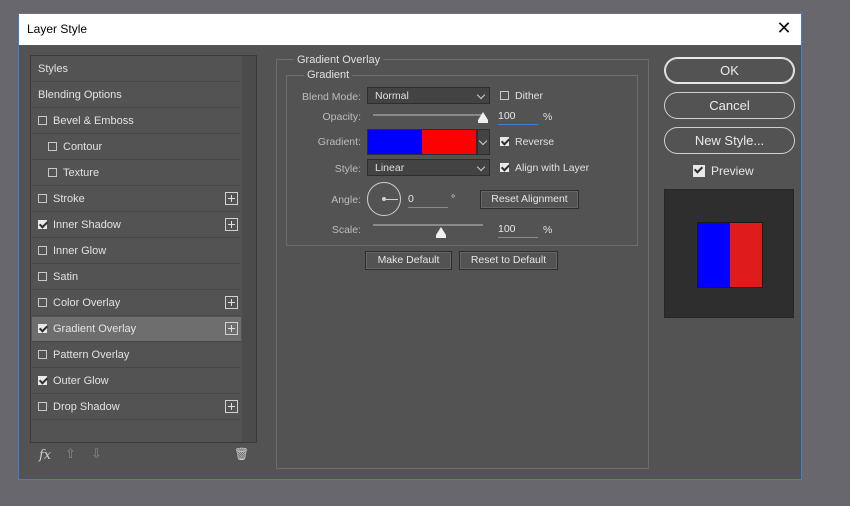 The image size is (850, 506). What do you see at coordinates (136, 381) in the screenshot?
I see `style-item-outer-glow: Outer Glow` at bounding box center [136, 381].